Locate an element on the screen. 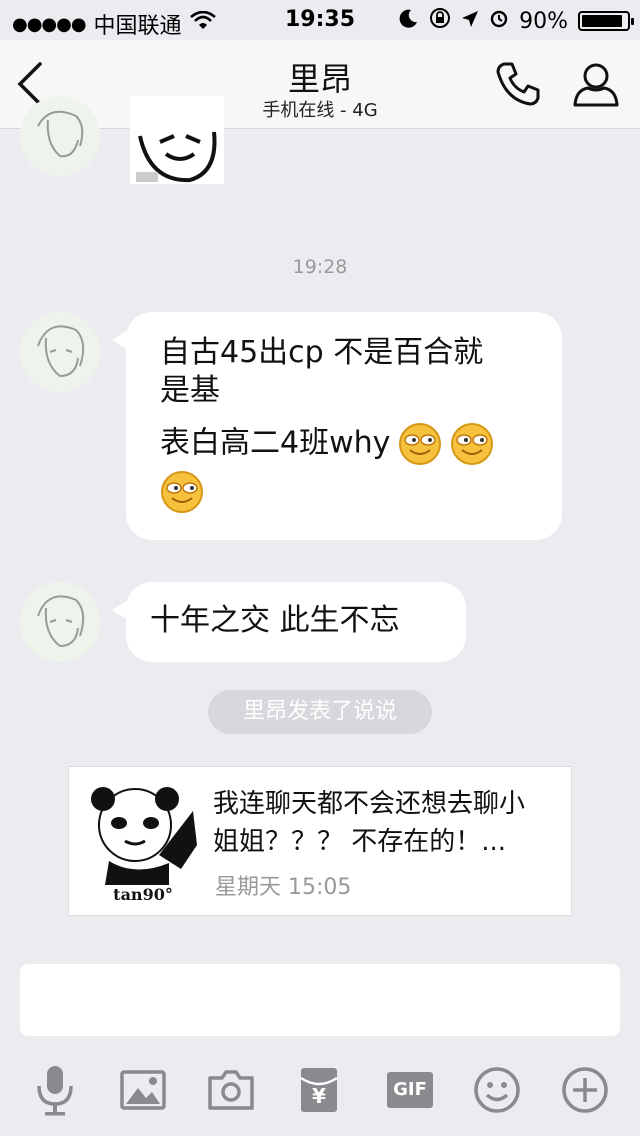 The height and width of the screenshot is (1136, 640). post-excerpt-line: 我连聊天都不会还想去聊小 is located at coordinates (369, 804).